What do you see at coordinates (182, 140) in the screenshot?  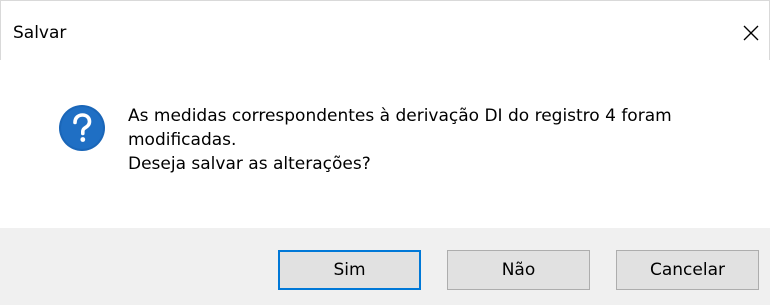 I see `message-line-2: modificadas.` at bounding box center [182, 140].